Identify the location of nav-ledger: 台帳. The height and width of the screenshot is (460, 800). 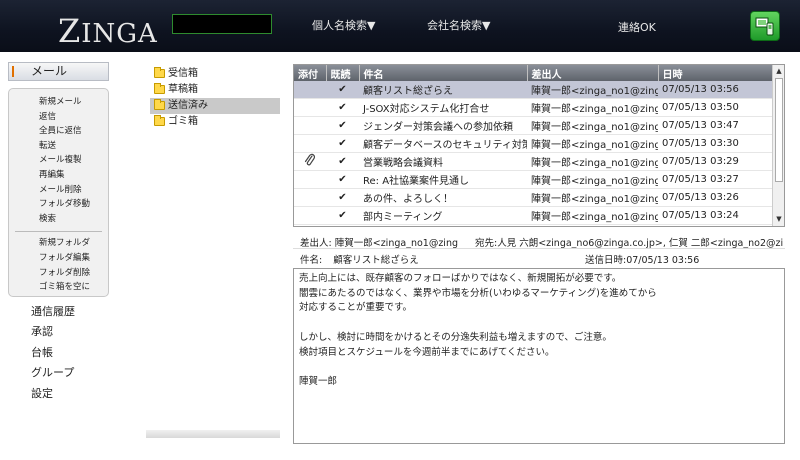
(53, 353).